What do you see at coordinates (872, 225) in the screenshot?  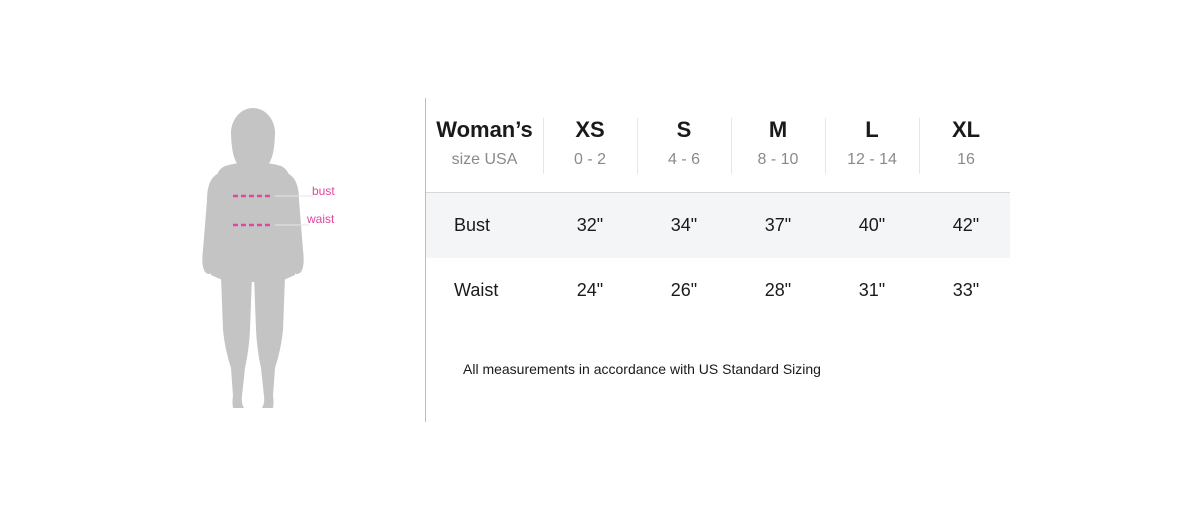 I see `table-cell: 40"` at bounding box center [872, 225].